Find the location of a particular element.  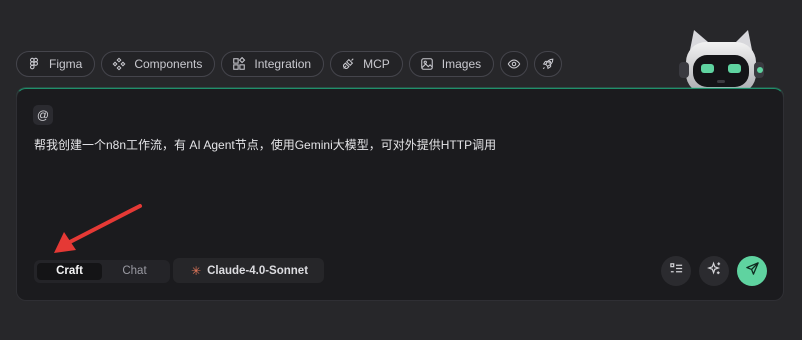

images-label: Images is located at coordinates (461, 64).